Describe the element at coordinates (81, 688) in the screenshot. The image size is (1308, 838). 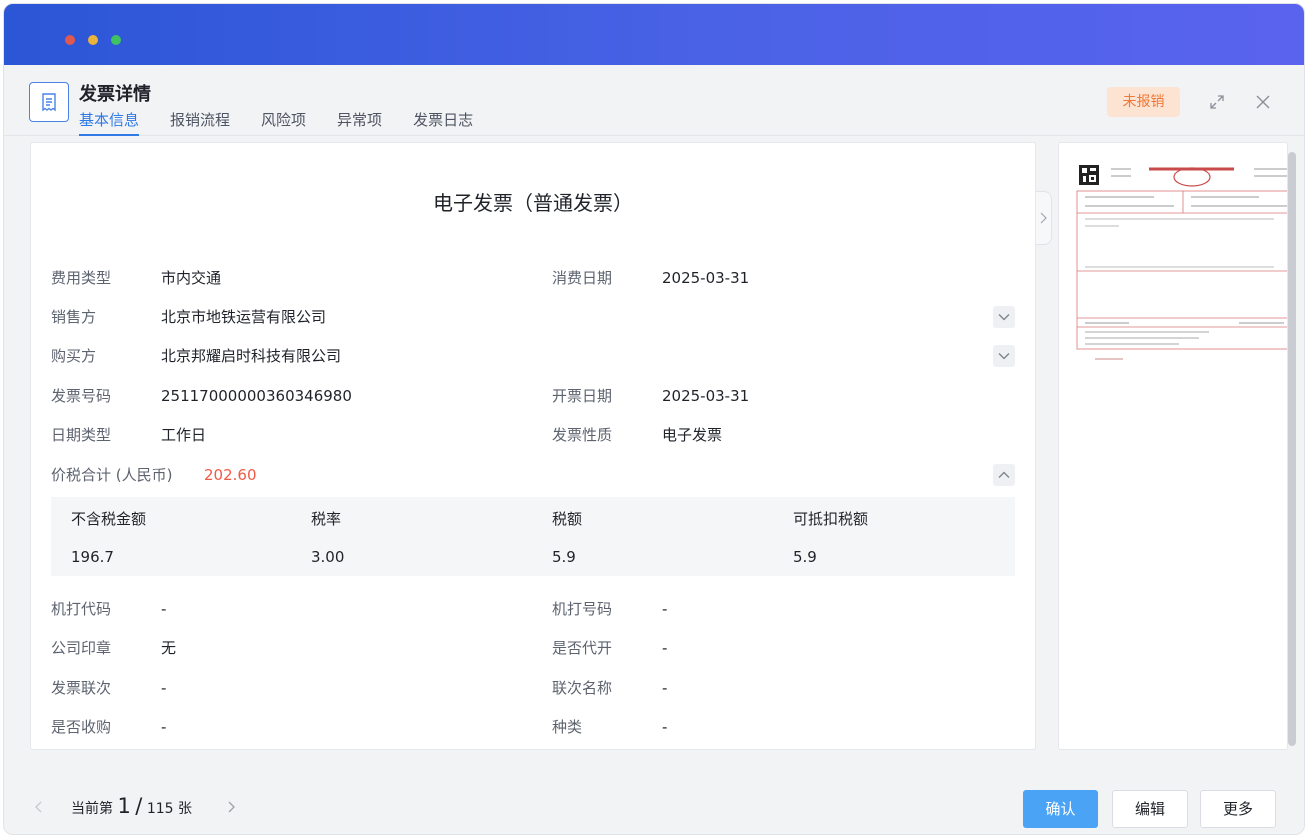
I see `copy-label: 发票联次` at that location.